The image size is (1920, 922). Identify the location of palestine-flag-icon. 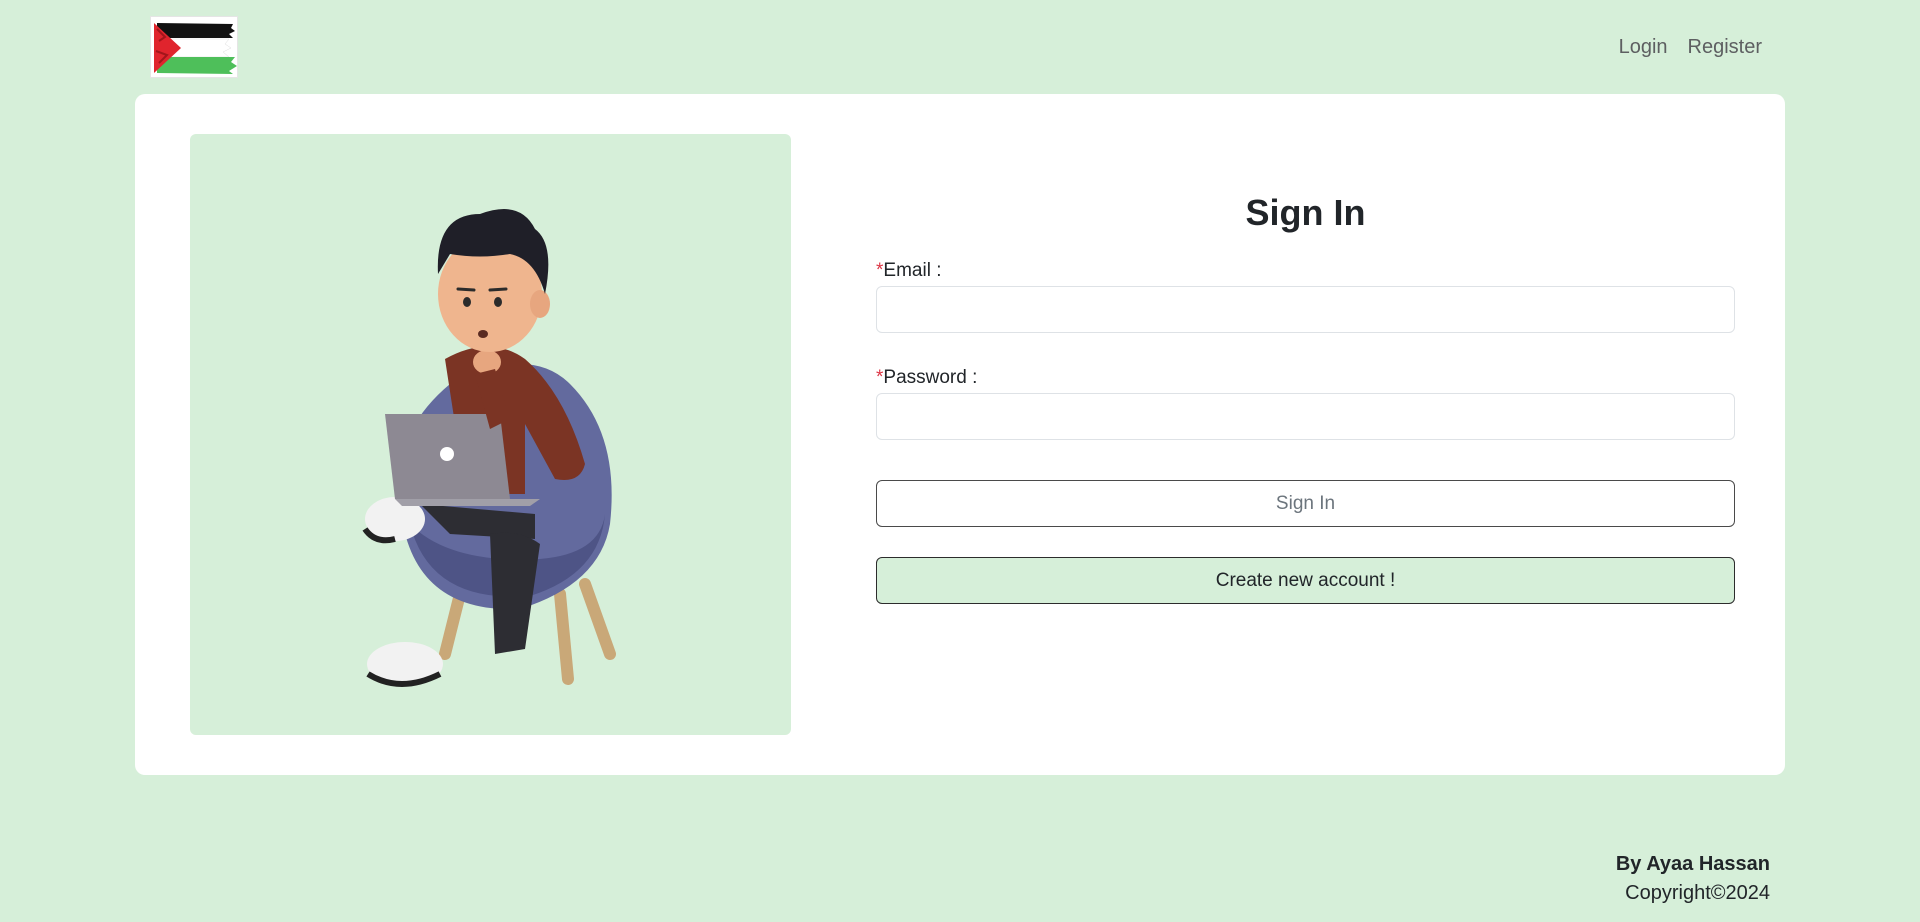
(194, 47).